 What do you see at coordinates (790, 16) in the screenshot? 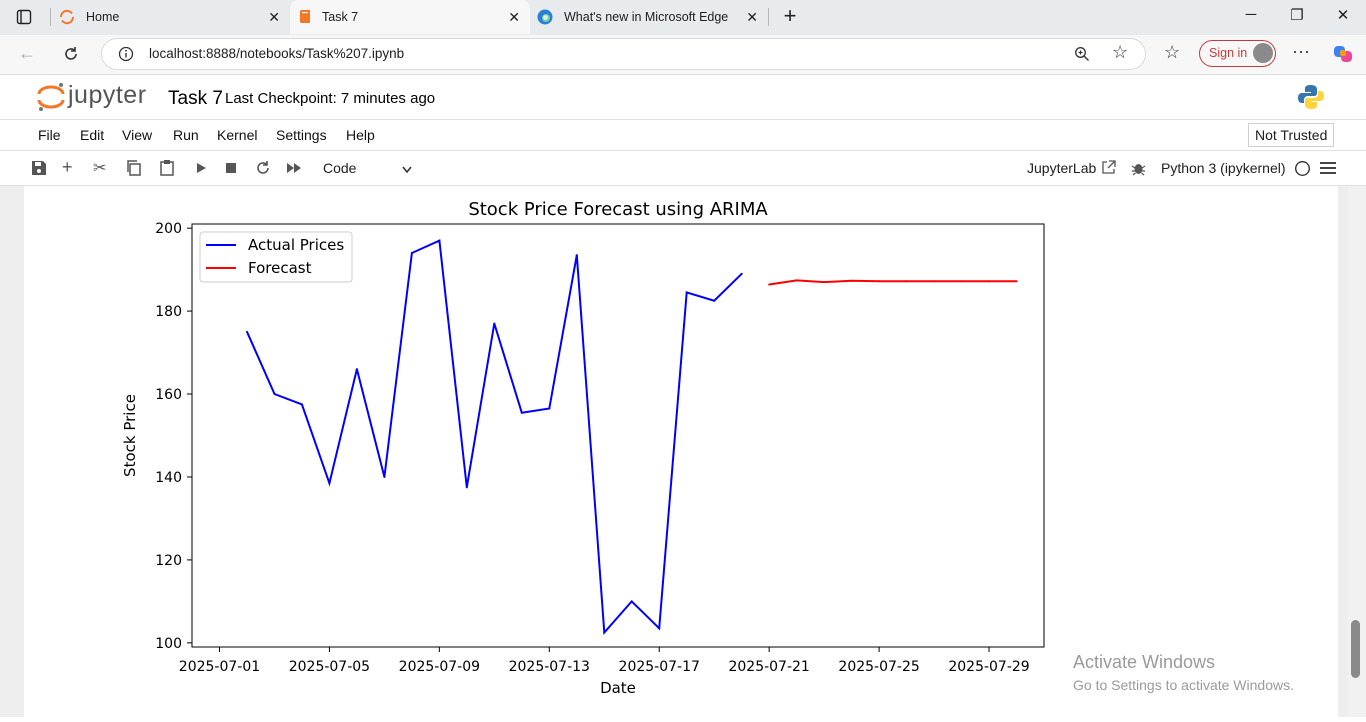
I see `new-tab-icon: +` at bounding box center [790, 16].